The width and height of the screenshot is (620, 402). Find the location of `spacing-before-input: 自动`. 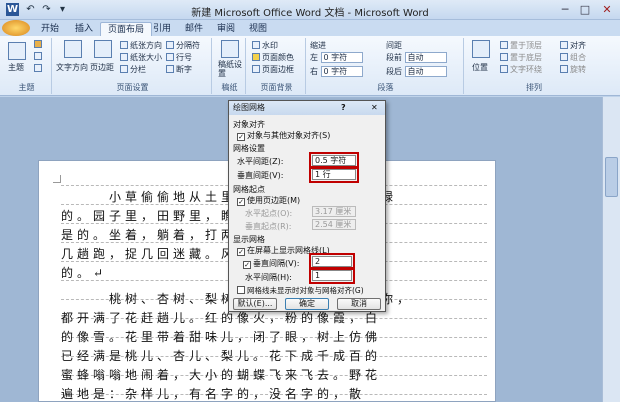

spacing-before-input: 自动 is located at coordinates (425, 57).